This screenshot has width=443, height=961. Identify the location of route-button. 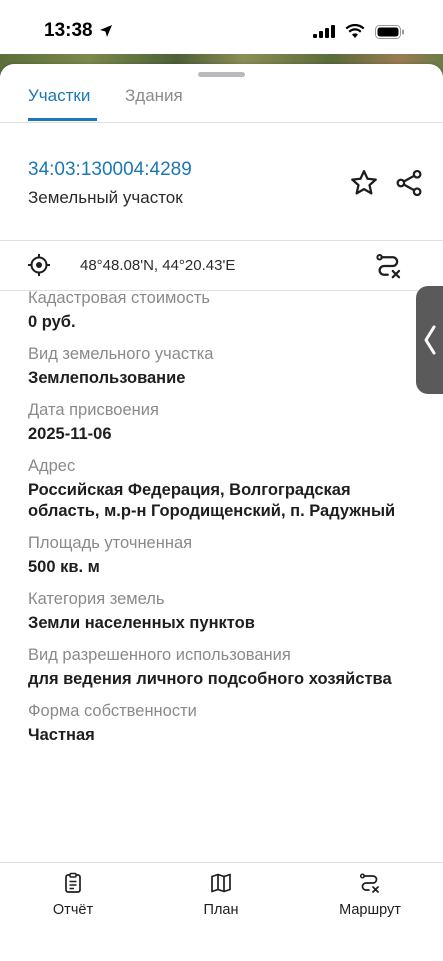
(389, 266).